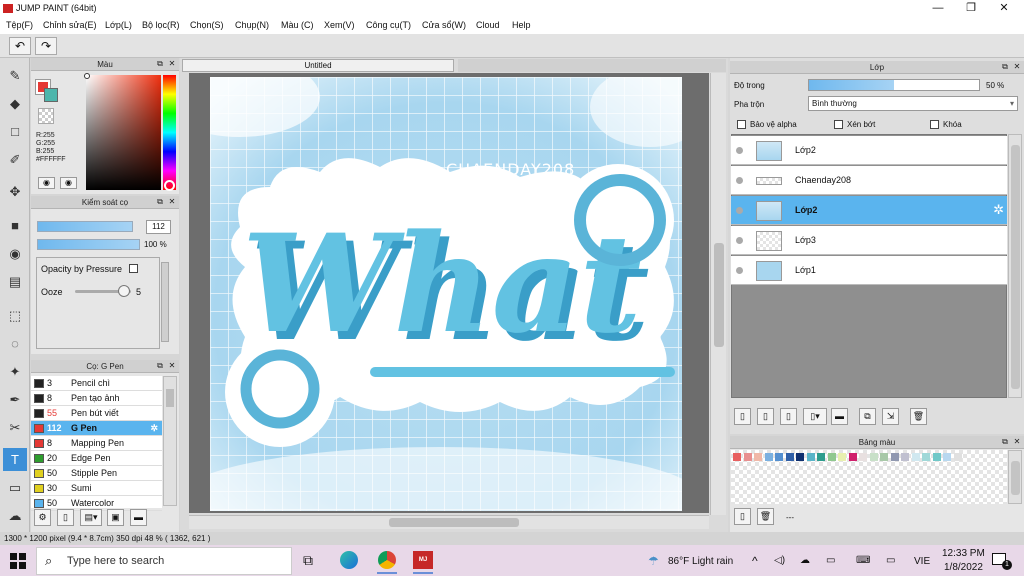 The width and height of the screenshot is (1024, 576). I want to click on secondary-color-swatch, so click(51, 95).